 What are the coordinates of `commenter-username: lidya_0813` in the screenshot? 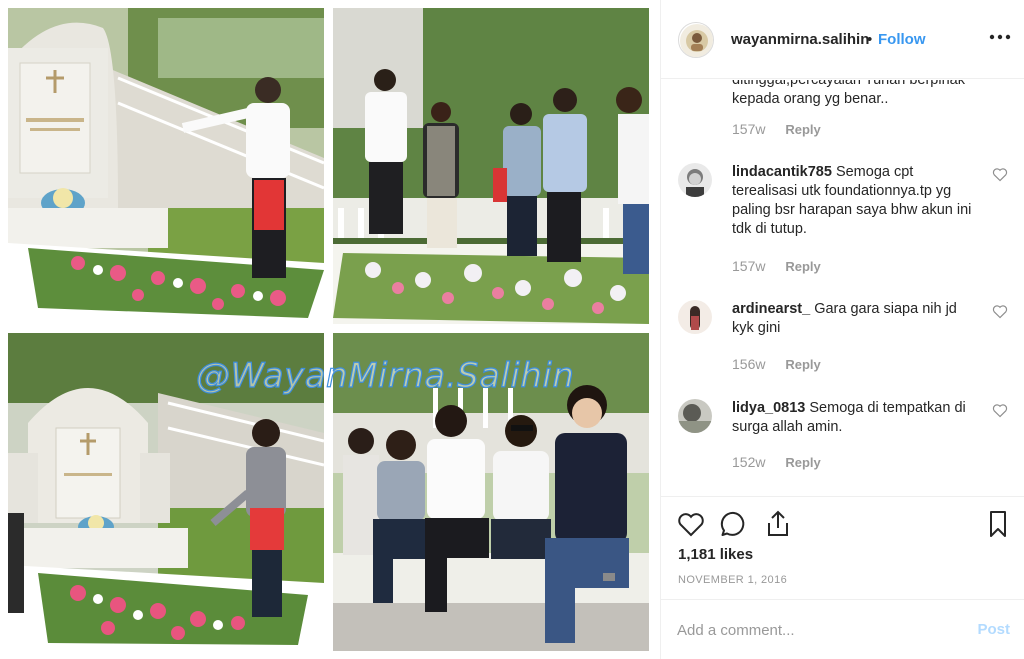 It's located at (768, 408).